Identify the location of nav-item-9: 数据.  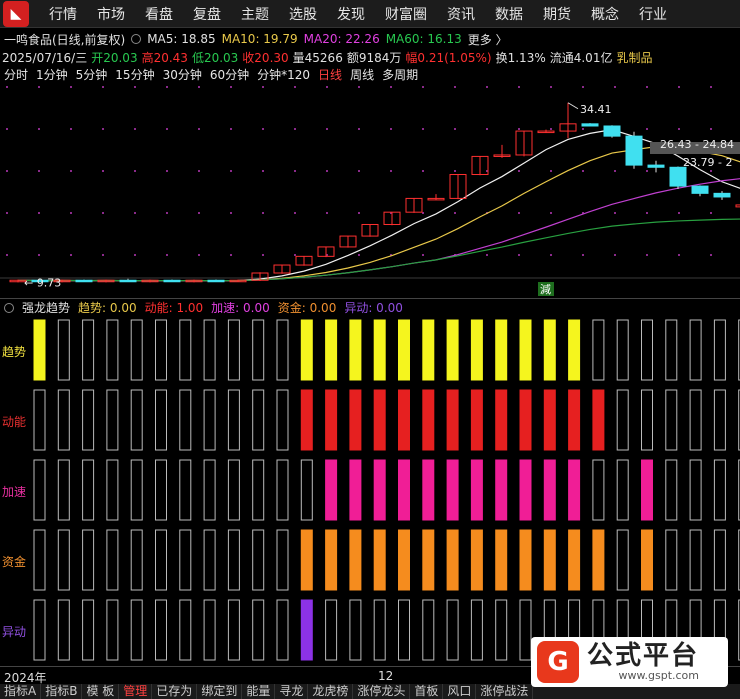
(509, 14).